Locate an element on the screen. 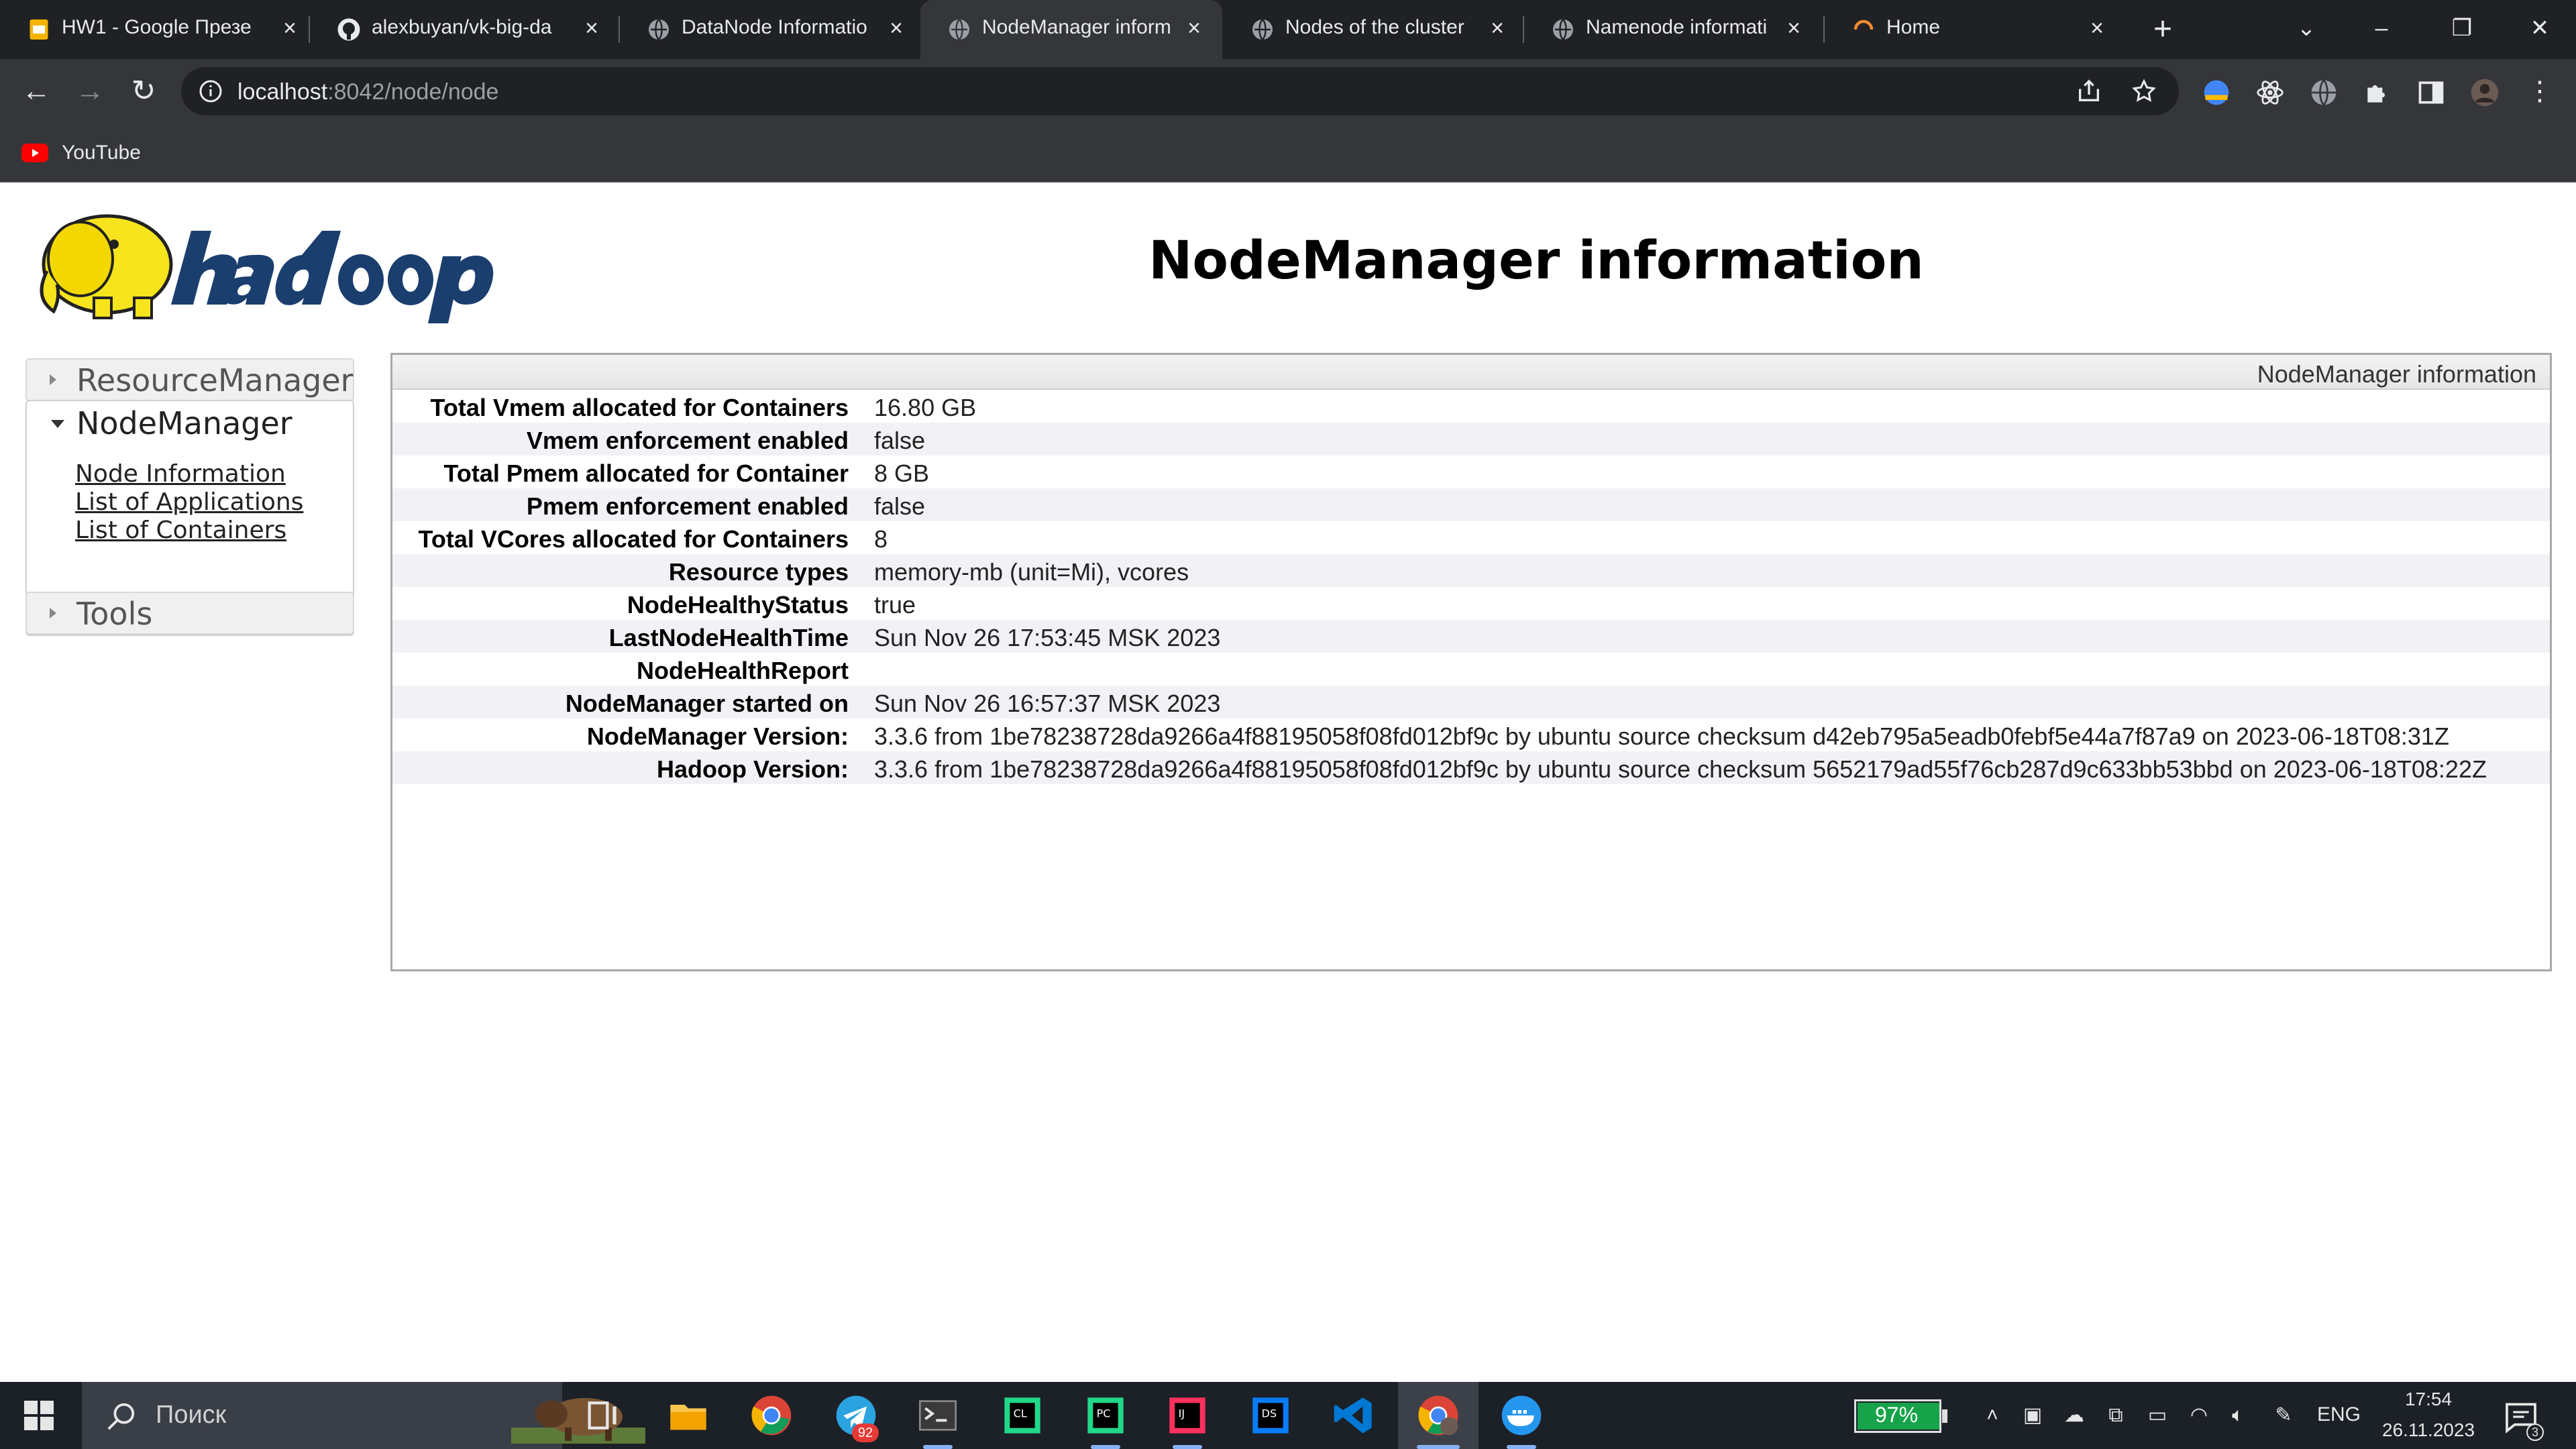 The image size is (2576, 1449). nav-link-list-of-applications: List of Applications is located at coordinates (189, 502).